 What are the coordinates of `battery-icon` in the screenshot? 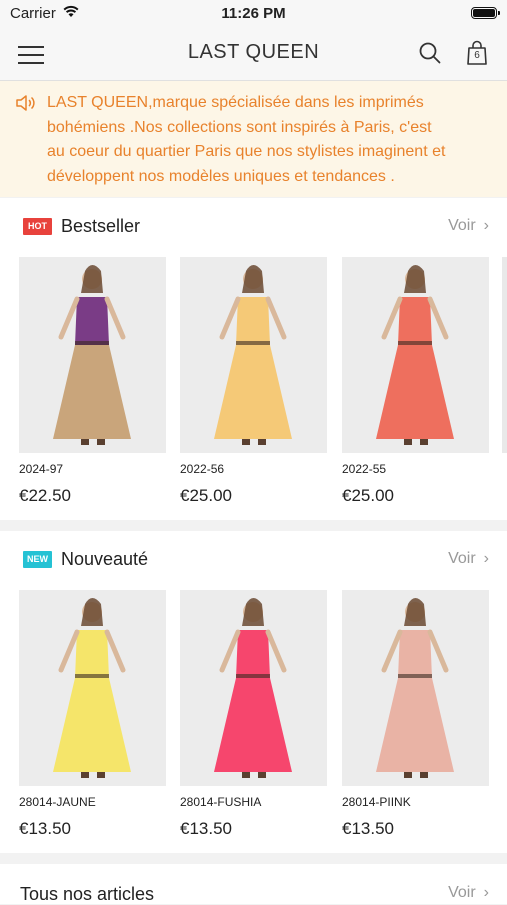 It's located at (485, 13).